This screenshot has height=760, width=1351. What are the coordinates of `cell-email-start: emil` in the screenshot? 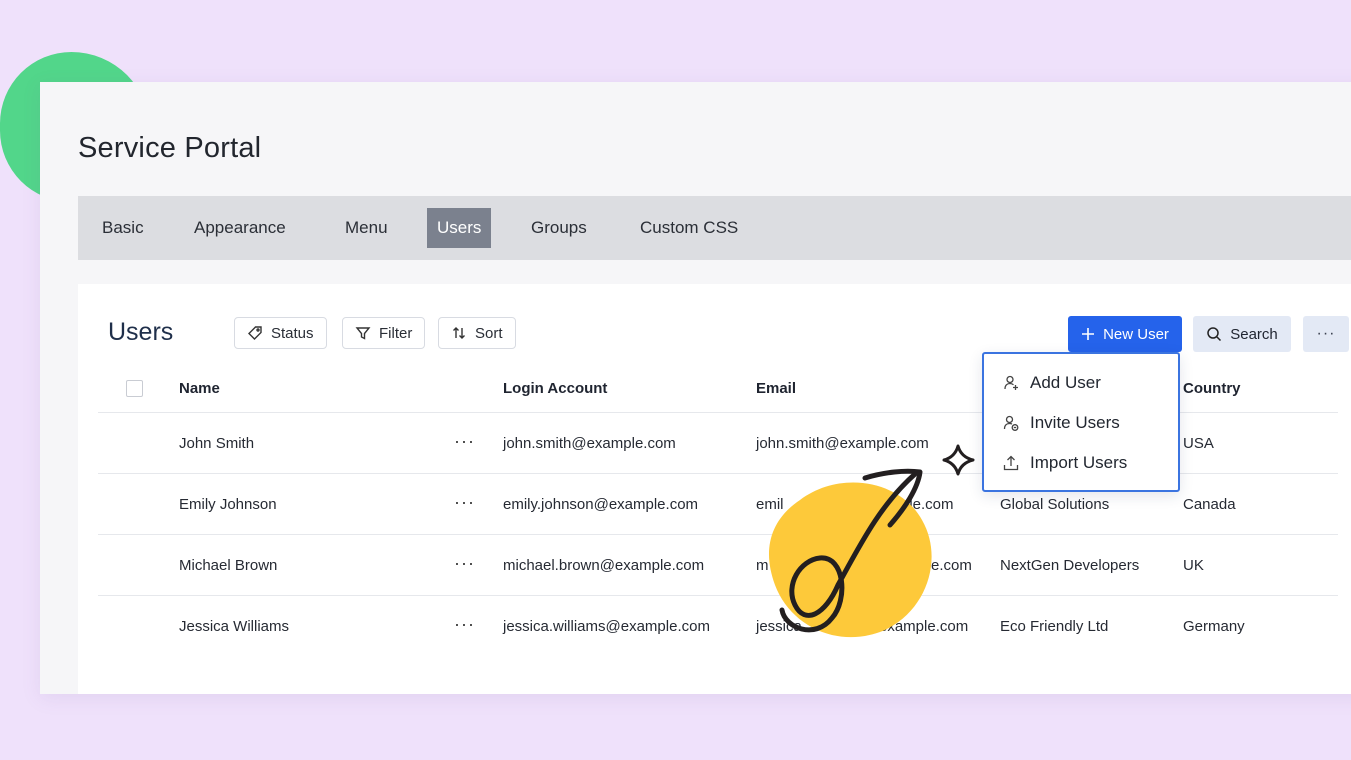 It's located at (770, 504).